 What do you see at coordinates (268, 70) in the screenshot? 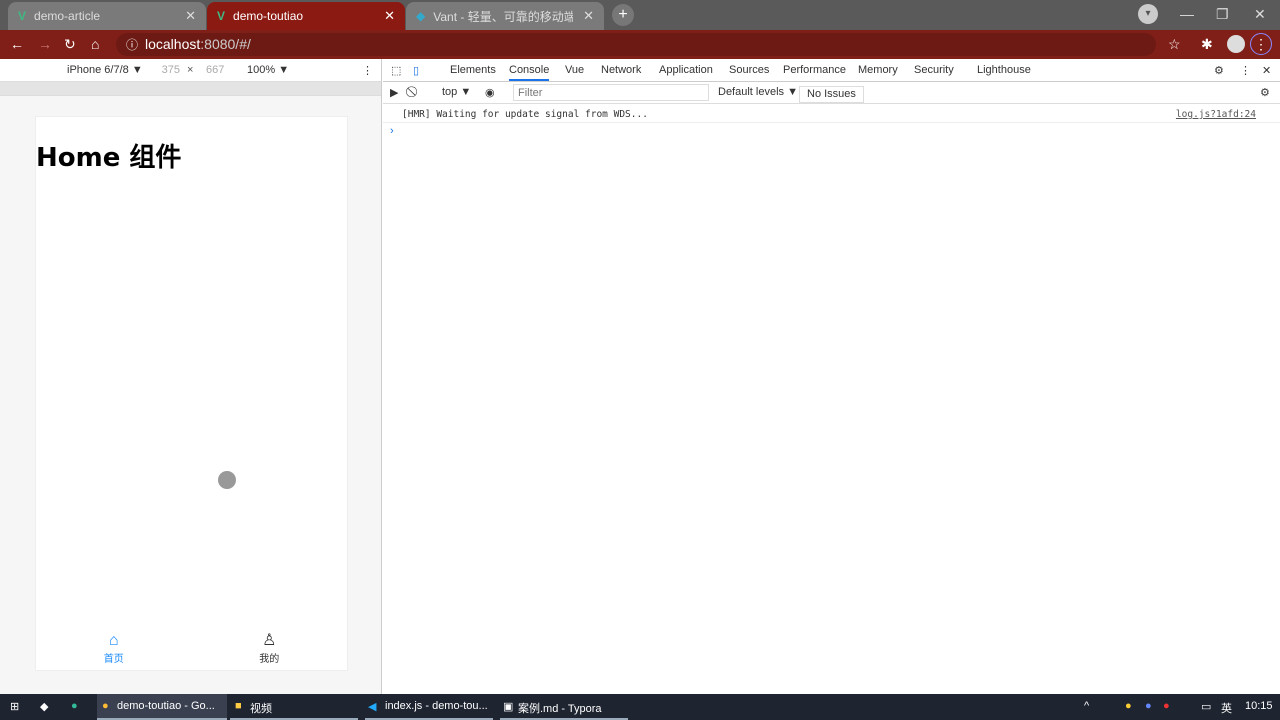
I see `zoom-select: 100% ▼` at bounding box center [268, 70].